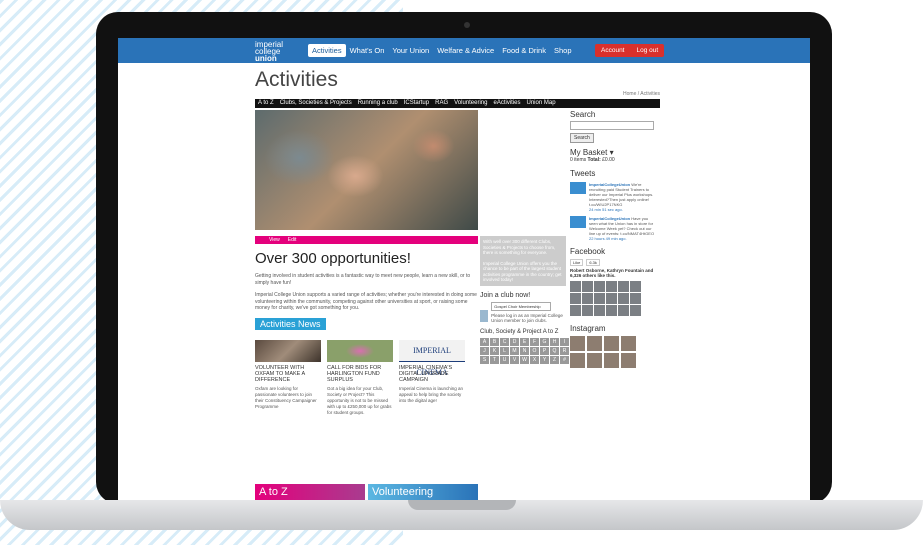 The height and width of the screenshot is (545, 923). What do you see at coordinates (378, 103) in the screenshot?
I see `subnav-item: Running a club` at bounding box center [378, 103].